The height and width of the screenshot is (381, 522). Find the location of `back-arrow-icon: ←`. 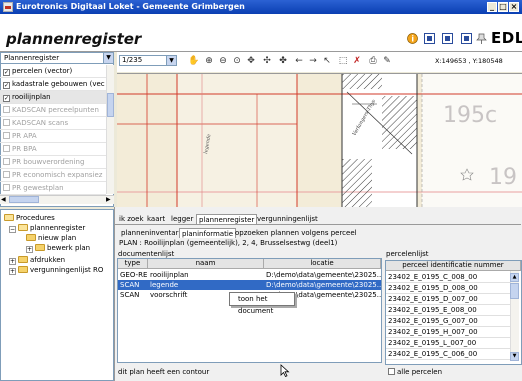

back-arrow-icon: ← is located at coordinates (299, 61).